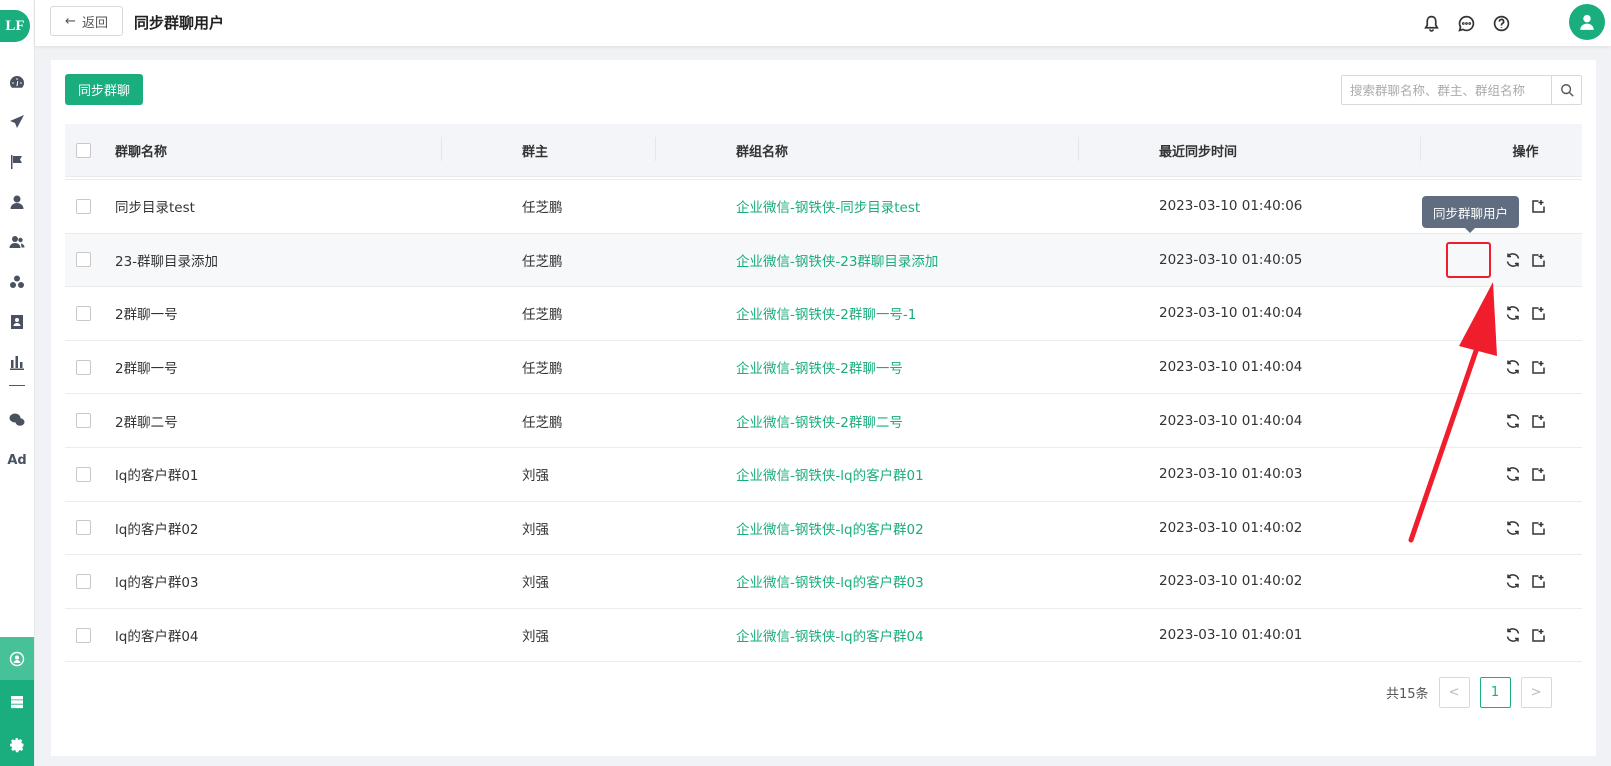  I want to click on prev-page-button: <, so click(1454, 692).